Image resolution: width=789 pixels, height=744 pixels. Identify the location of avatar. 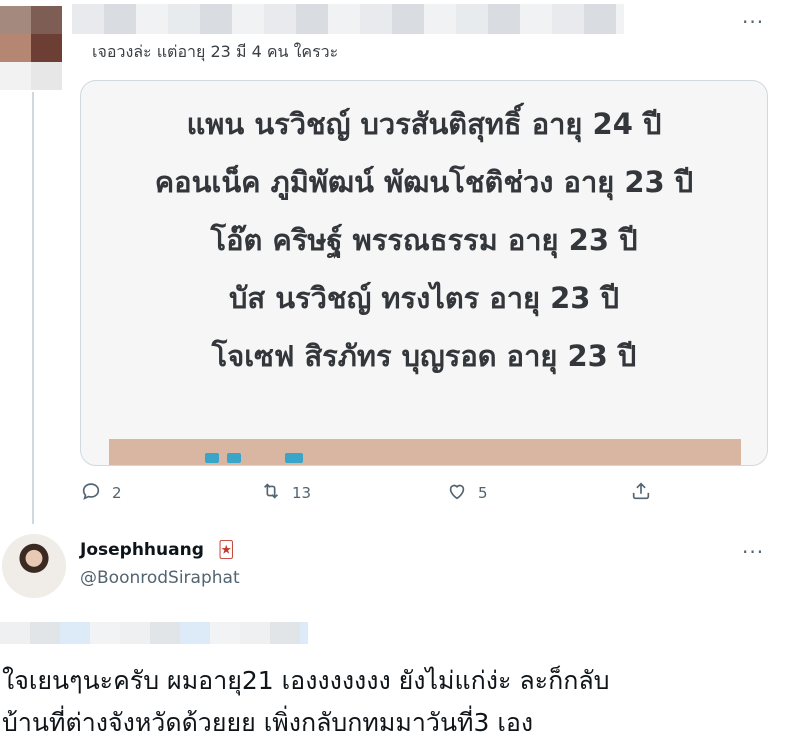
(34, 566).